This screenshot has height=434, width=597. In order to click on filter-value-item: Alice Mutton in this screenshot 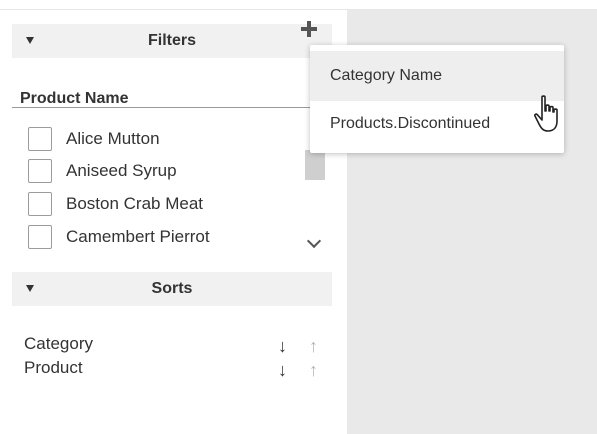, I will do `click(158, 139)`.